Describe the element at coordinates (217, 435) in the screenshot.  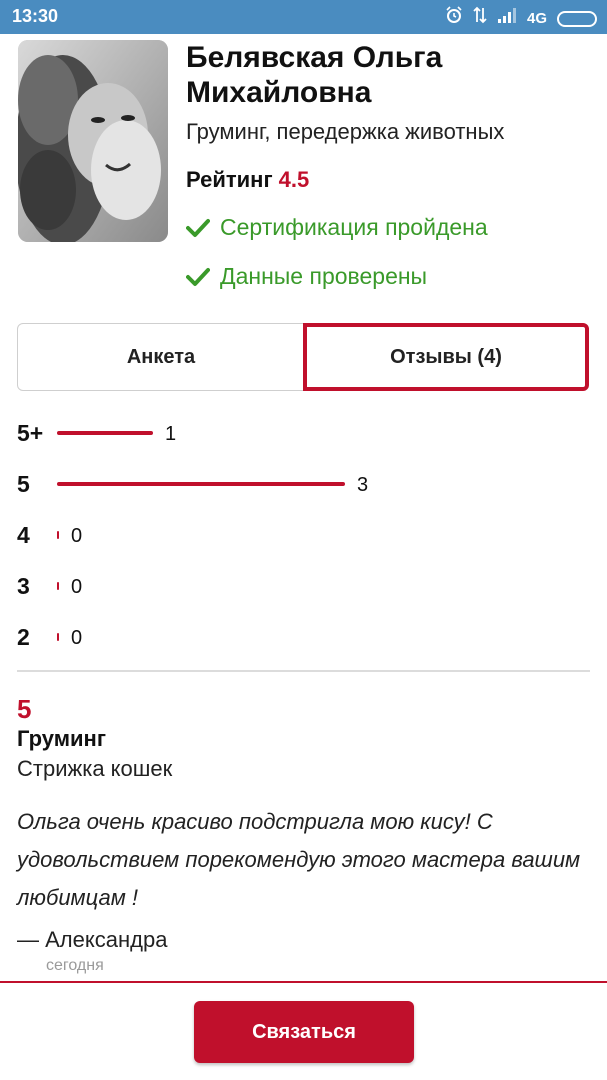
I see `histogram-row: 5+ 1` at that location.